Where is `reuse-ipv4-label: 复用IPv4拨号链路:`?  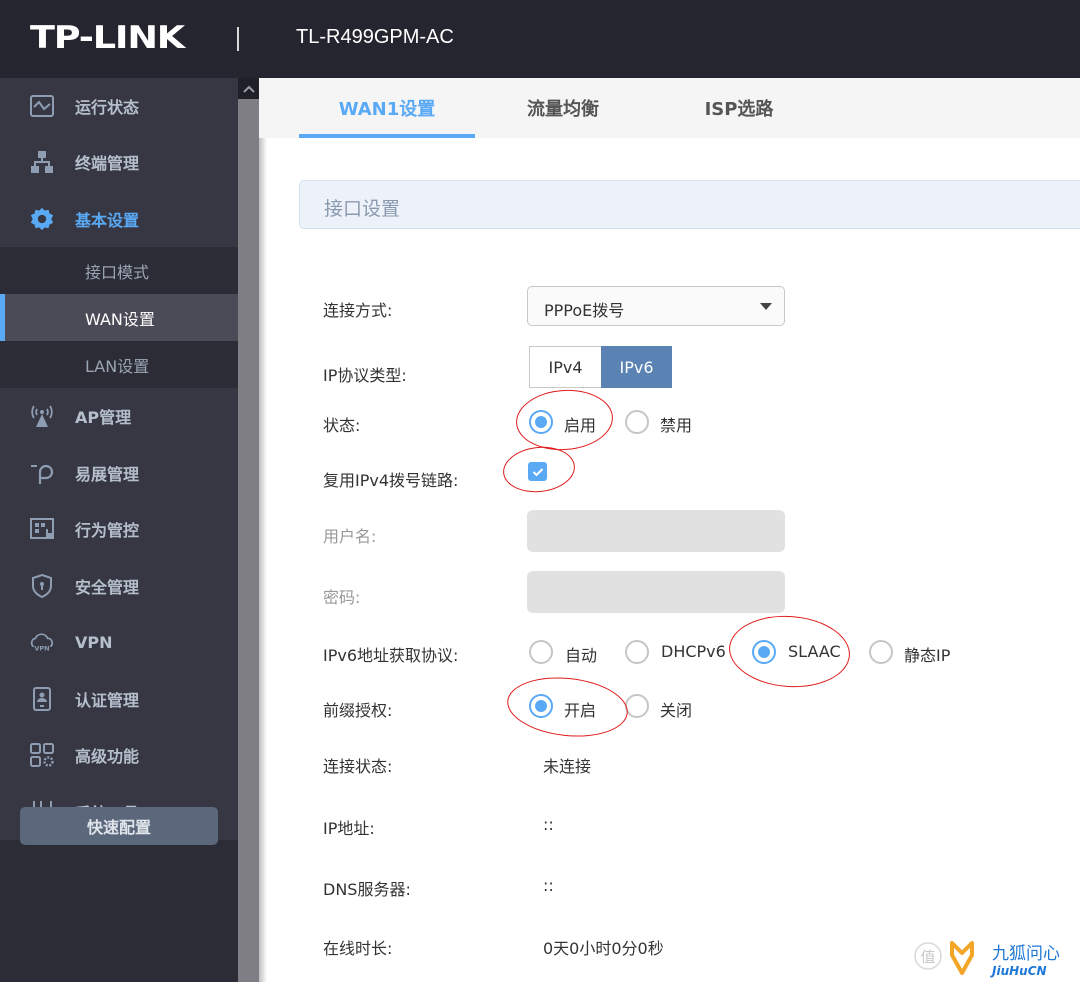 reuse-ipv4-label: 复用IPv4拨号链路: is located at coordinates (391, 480).